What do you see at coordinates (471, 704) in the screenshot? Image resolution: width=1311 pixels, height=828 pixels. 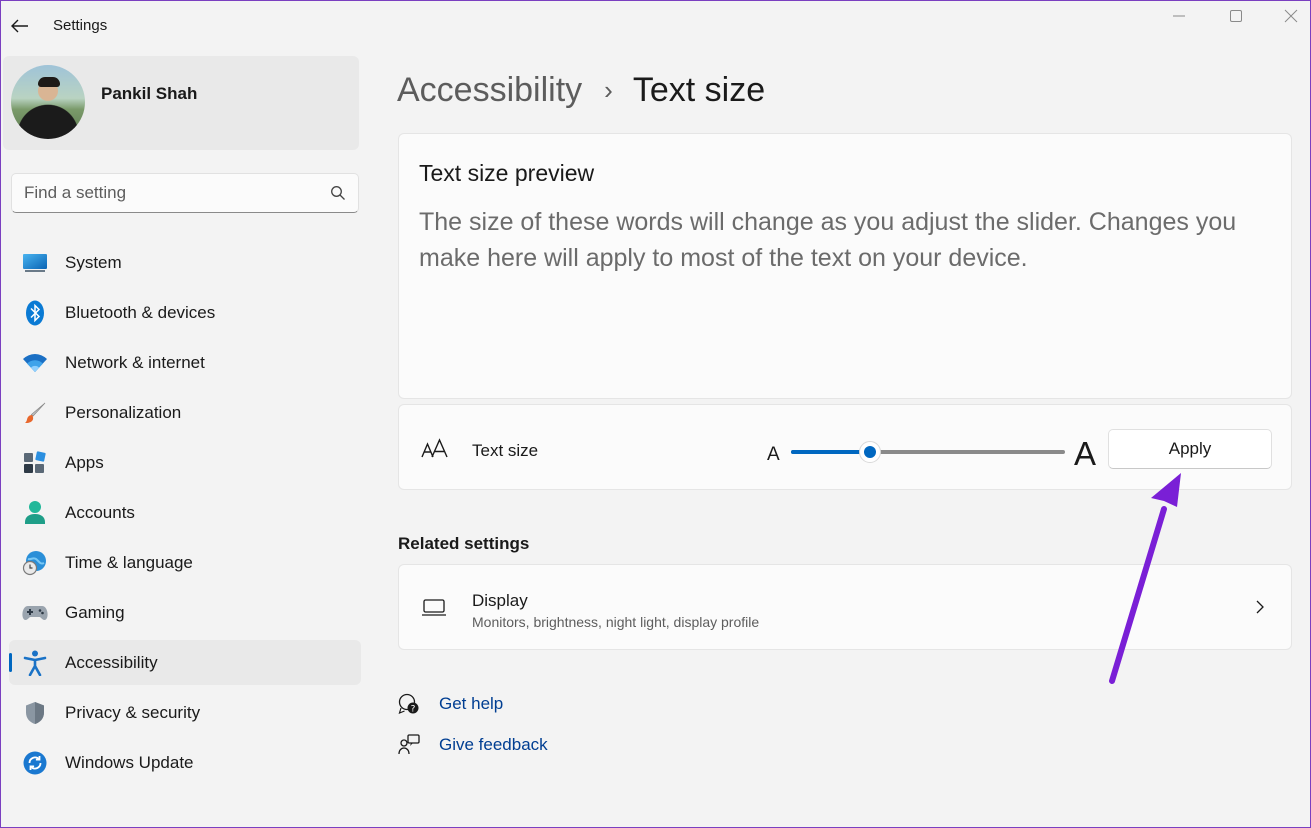 I see `get-help-label: Get help` at bounding box center [471, 704].